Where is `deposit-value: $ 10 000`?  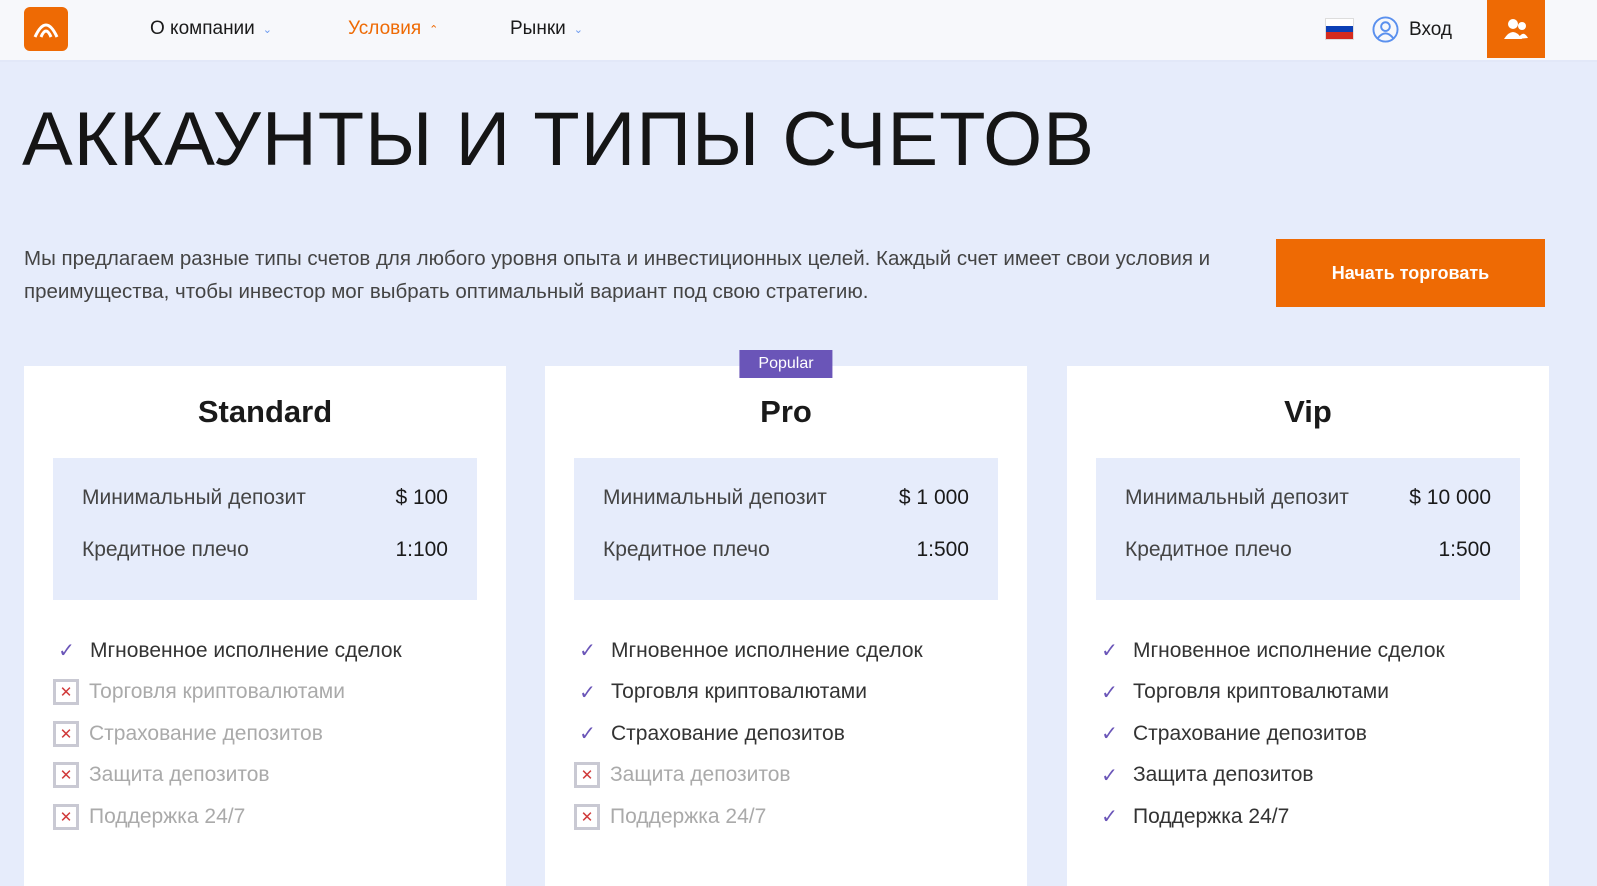 deposit-value: $ 10 000 is located at coordinates (1450, 497).